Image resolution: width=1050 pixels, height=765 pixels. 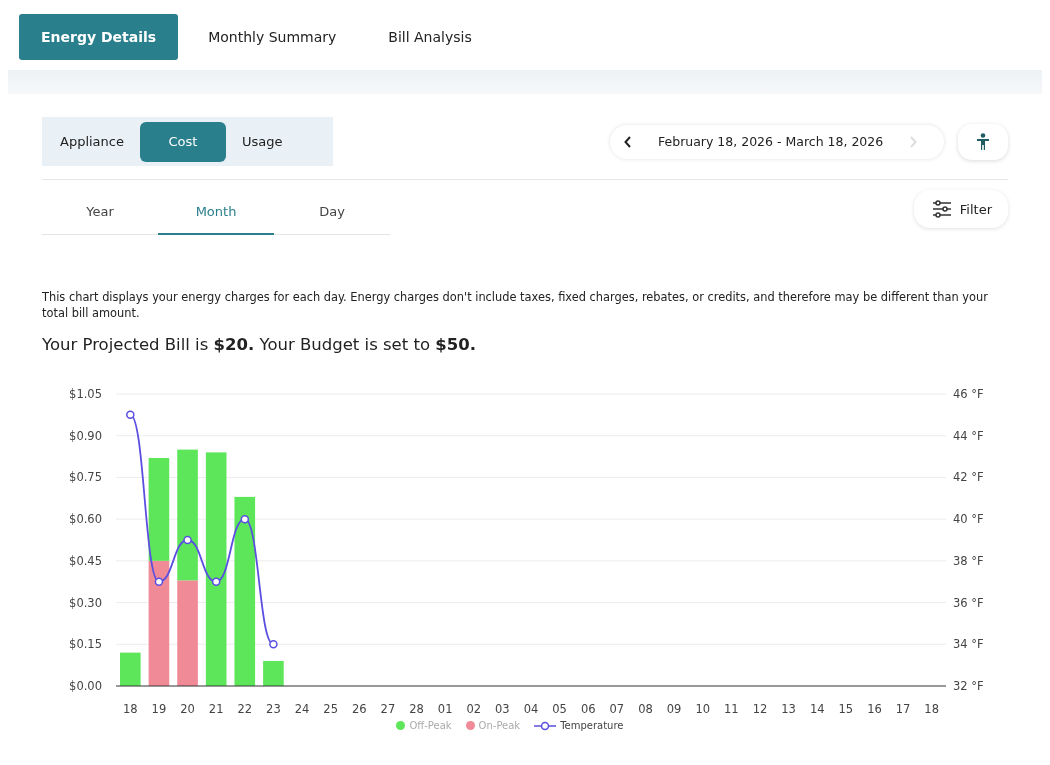 I want to click on axis-label: 26, so click(x=359, y=709).